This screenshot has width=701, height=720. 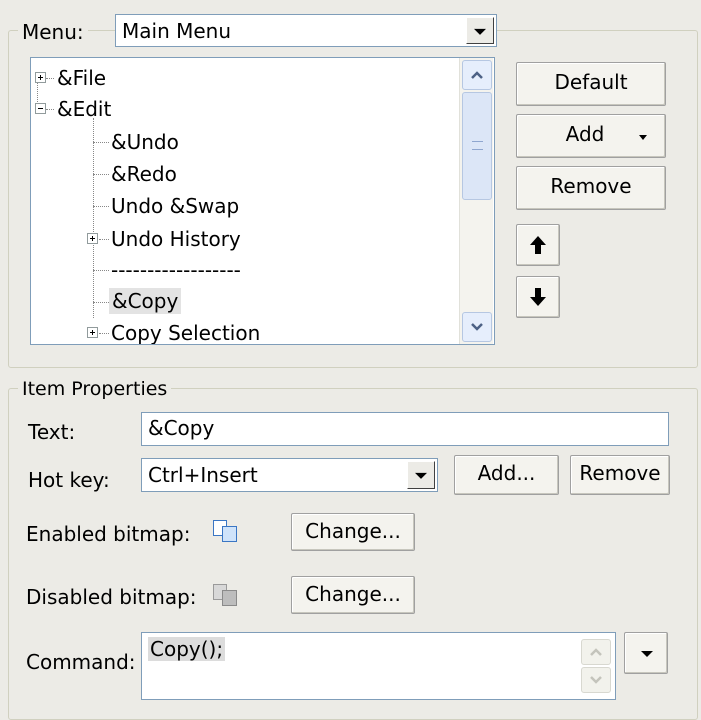 I want to click on command-scrollbar, so click(x=596, y=666).